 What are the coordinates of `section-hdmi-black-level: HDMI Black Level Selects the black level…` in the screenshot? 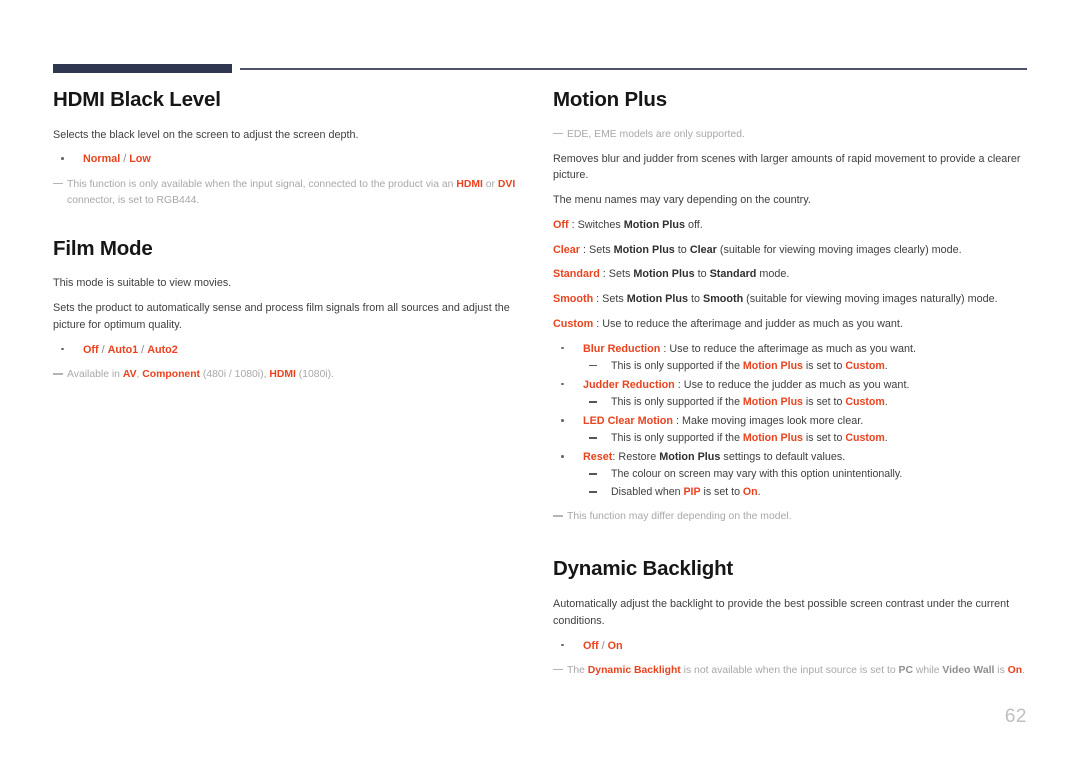 It's located at (288, 148).